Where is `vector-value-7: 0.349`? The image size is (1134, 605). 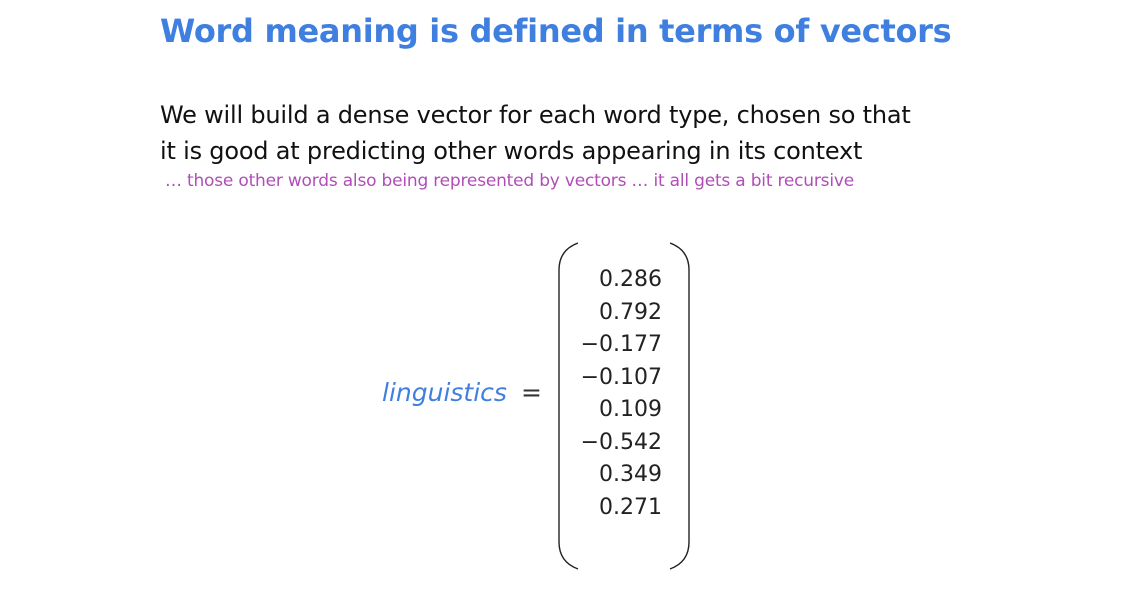
vector-value-7: 0.349 is located at coordinates (630, 474).